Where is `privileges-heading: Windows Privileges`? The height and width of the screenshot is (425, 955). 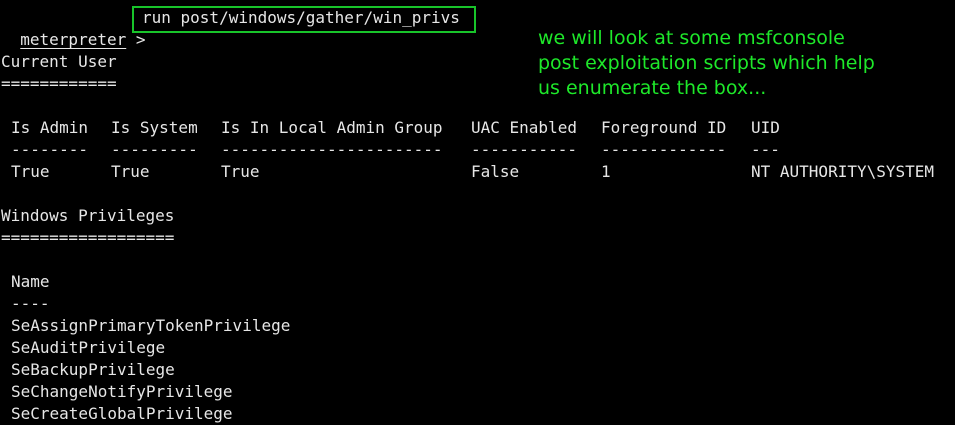 privileges-heading: Windows Privileges is located at coordinates (88, 215).